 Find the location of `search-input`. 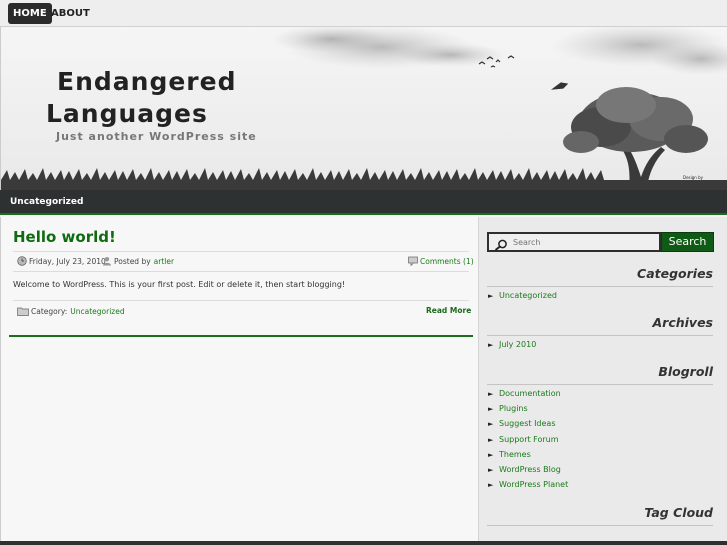

search-input is located at coordinates (583, 242).